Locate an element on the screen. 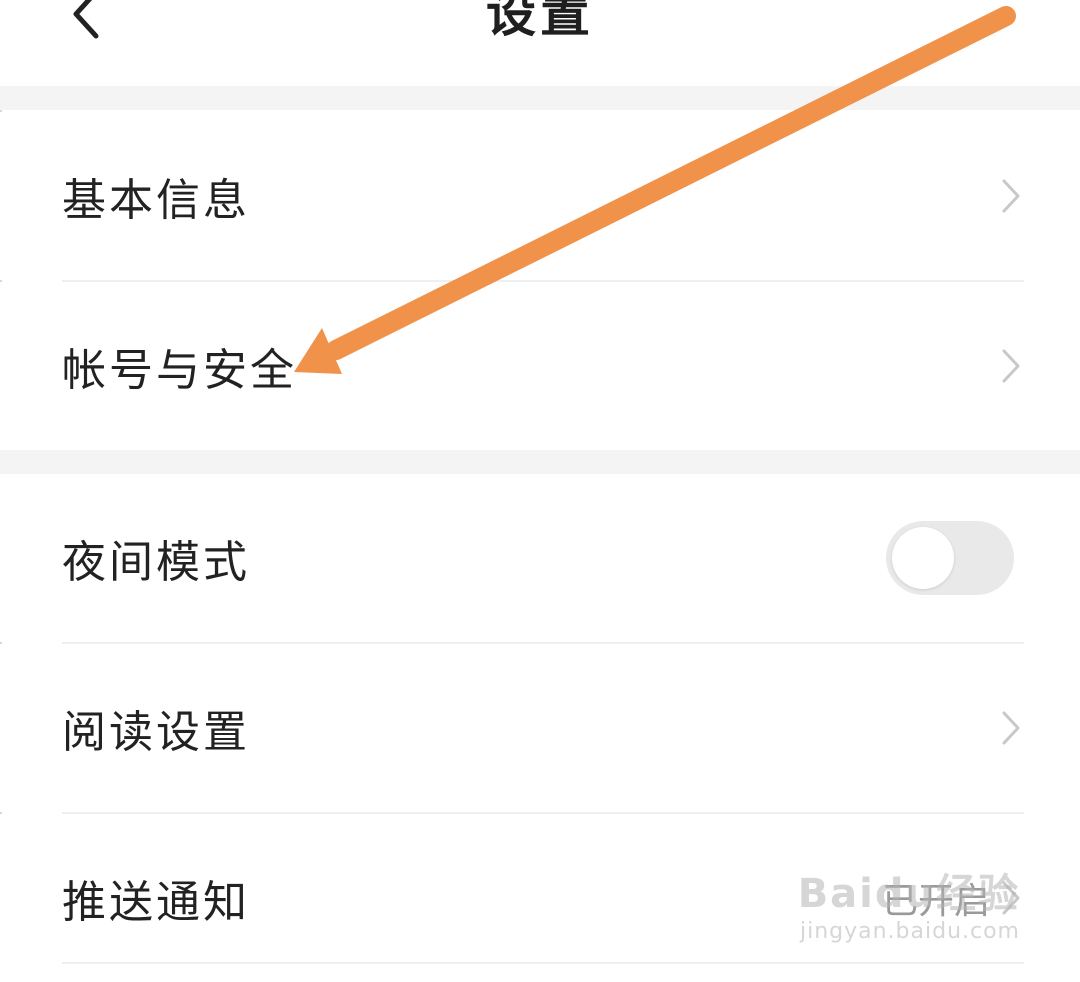 Image resolution: width=1080 pixels, height=982 pixels. header-bar: 设置 is located at coordinates (540, 43).